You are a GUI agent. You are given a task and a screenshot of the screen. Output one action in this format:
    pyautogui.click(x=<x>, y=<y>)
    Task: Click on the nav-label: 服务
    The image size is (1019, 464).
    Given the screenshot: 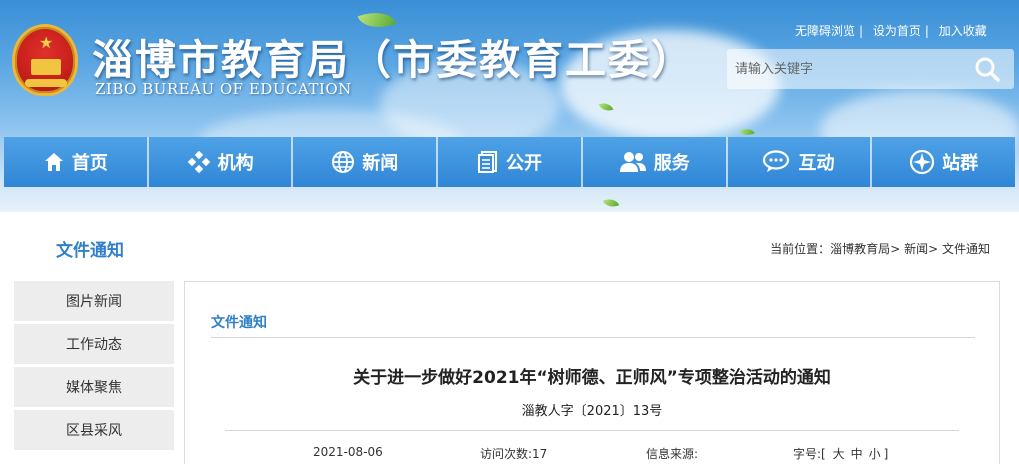 What is the action you would take?
    pyautogui.click(x=671, y=163)
    